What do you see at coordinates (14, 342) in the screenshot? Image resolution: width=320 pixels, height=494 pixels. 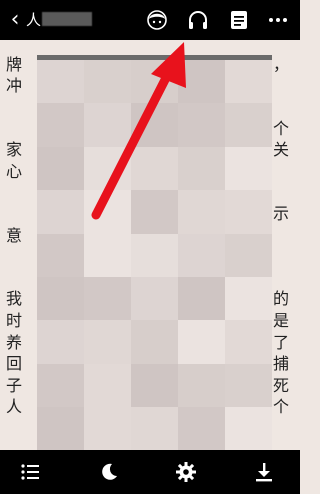 I see `text-char: 养` at bounding box center [14, 342].